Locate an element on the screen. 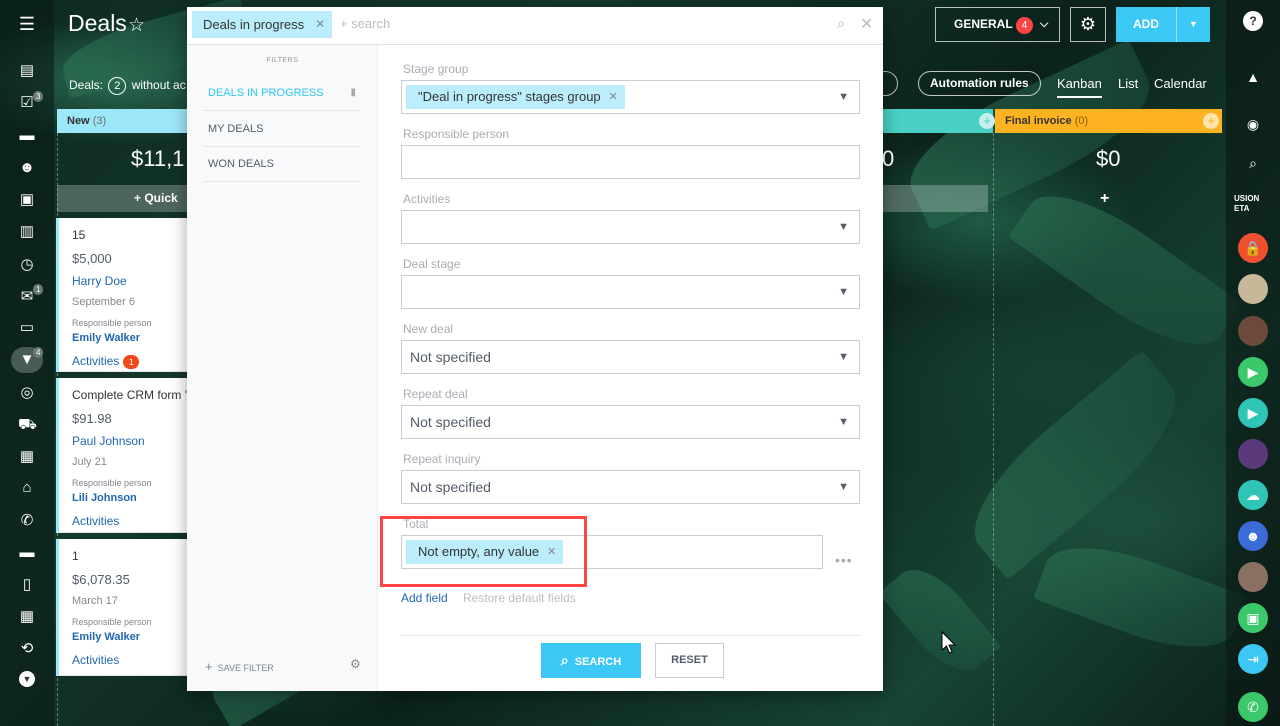 The height and width of the screenshot is (726, 1280). clock-icon: ◷ is located at coordinates (27, 265).